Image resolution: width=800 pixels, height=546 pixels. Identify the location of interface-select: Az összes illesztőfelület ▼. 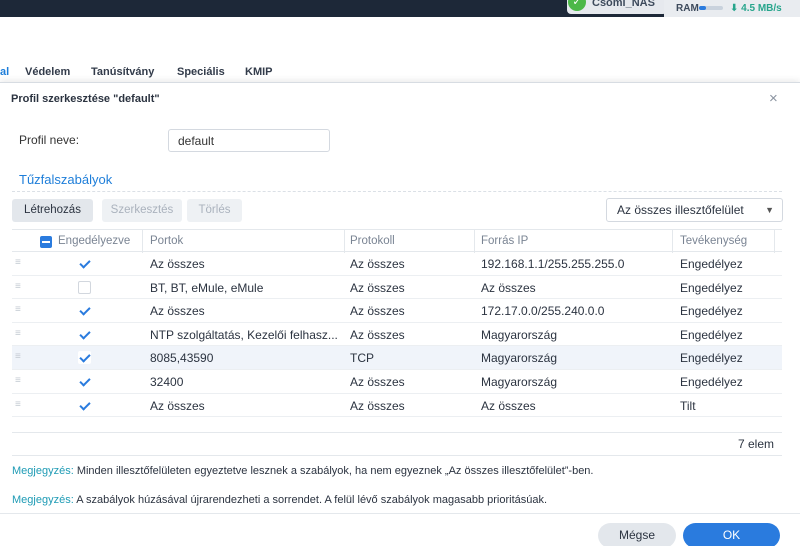
(694, 210).